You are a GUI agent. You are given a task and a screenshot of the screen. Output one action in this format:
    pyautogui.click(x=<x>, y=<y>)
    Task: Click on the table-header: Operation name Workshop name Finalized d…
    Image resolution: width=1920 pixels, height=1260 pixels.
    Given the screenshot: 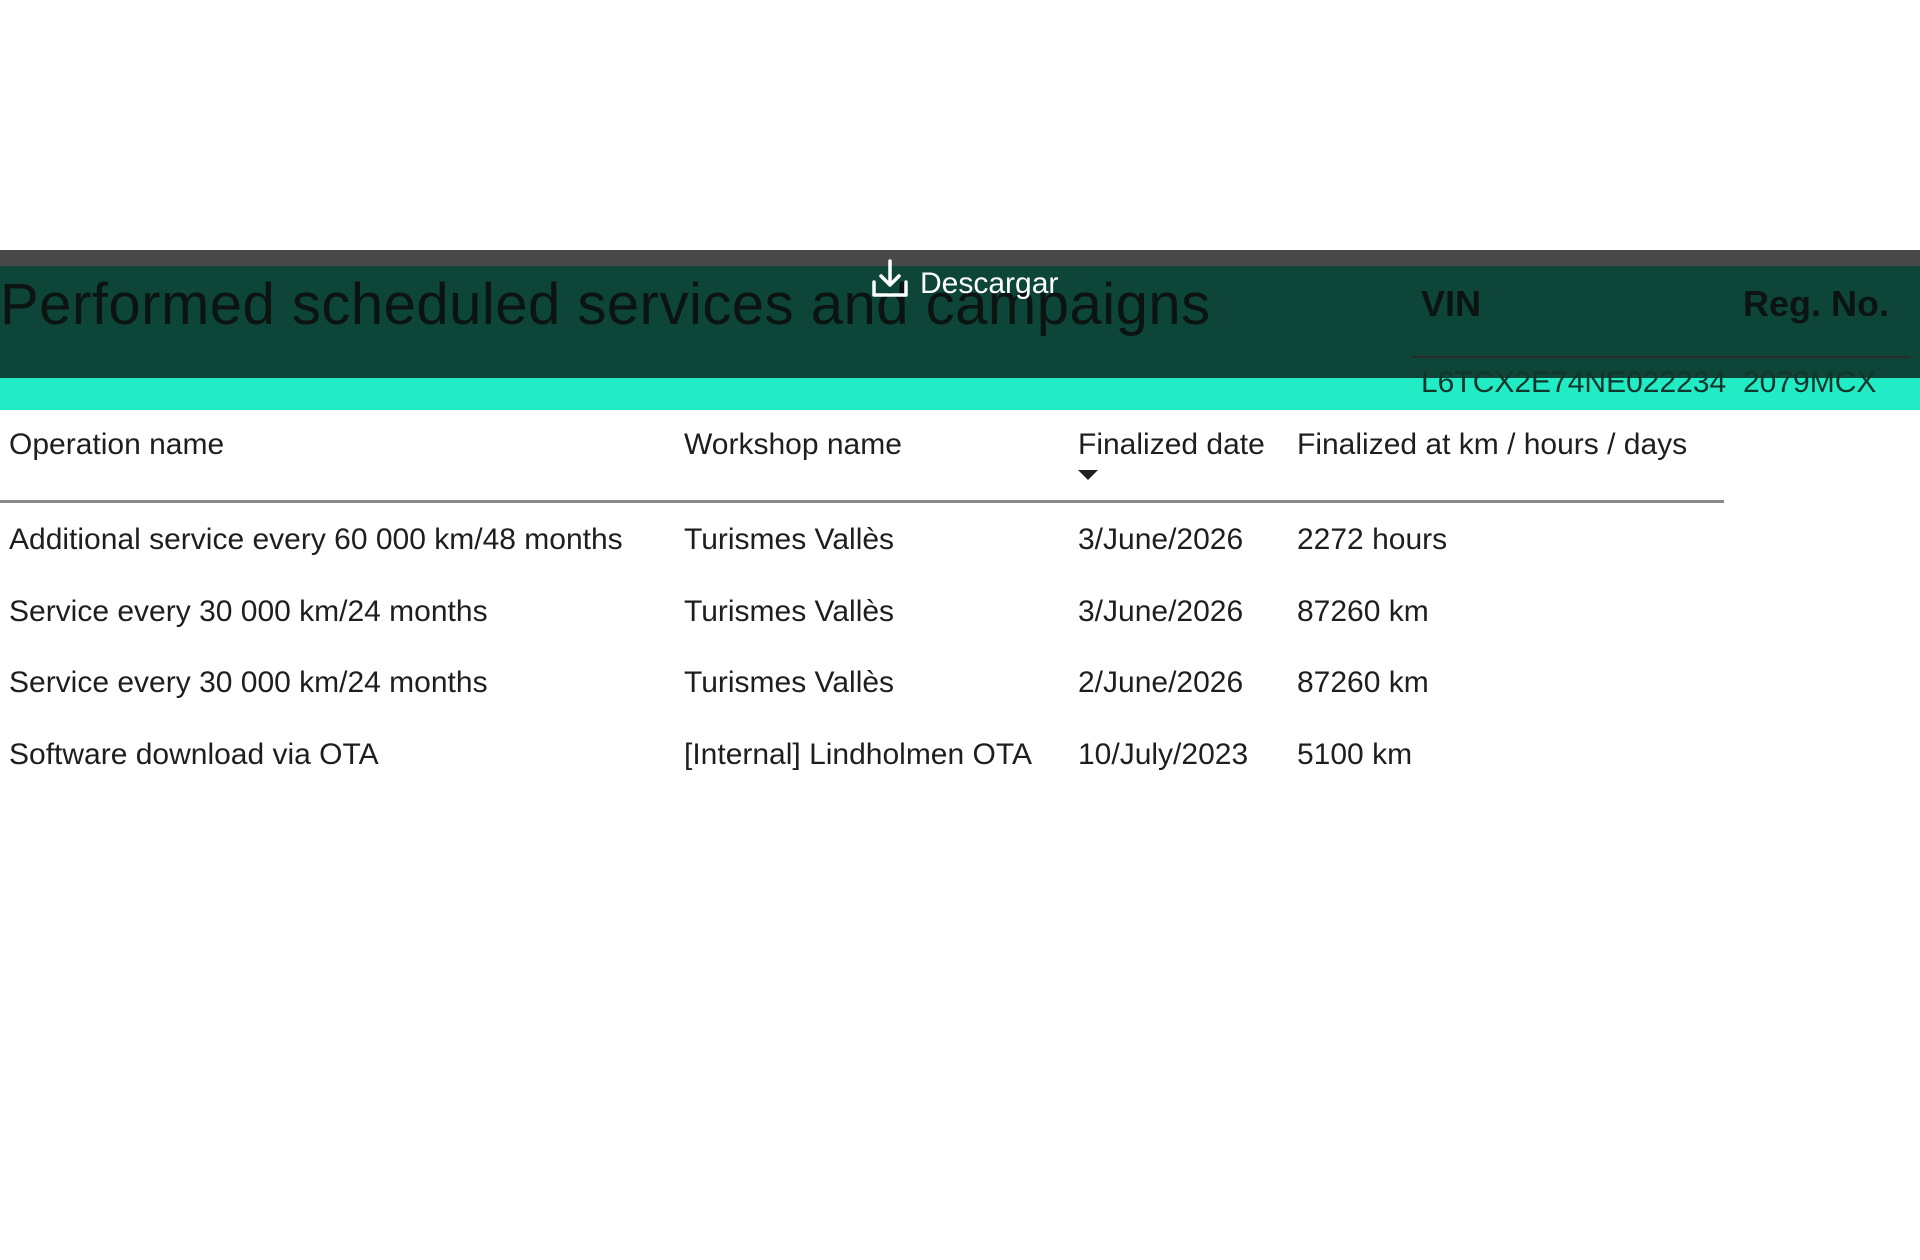 What is the action you would take?
    pyautogui.click(x=862, y=460)
    